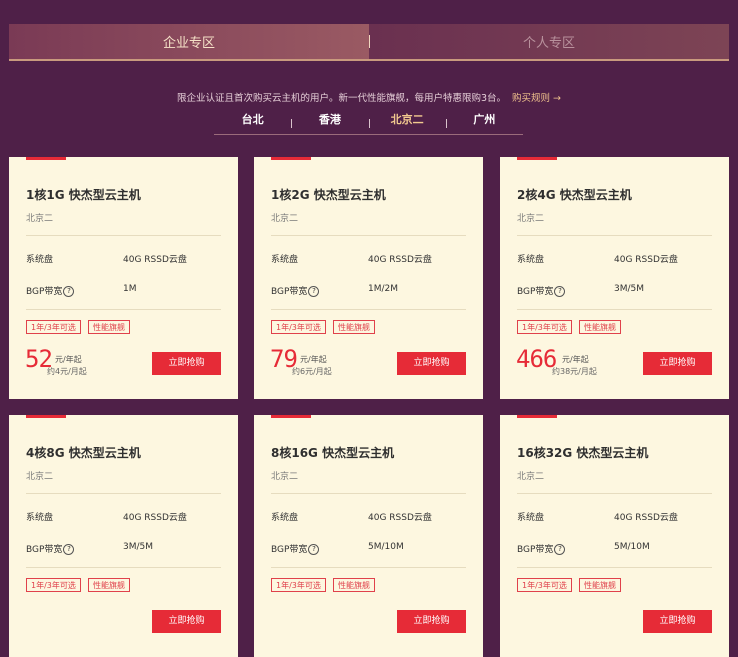 The width and height of the screenshot is (738, 657). What do you see at coordinates (329, 119) in the screenshot?
I see `region-label: 香港` at bounding box center [329, 119].